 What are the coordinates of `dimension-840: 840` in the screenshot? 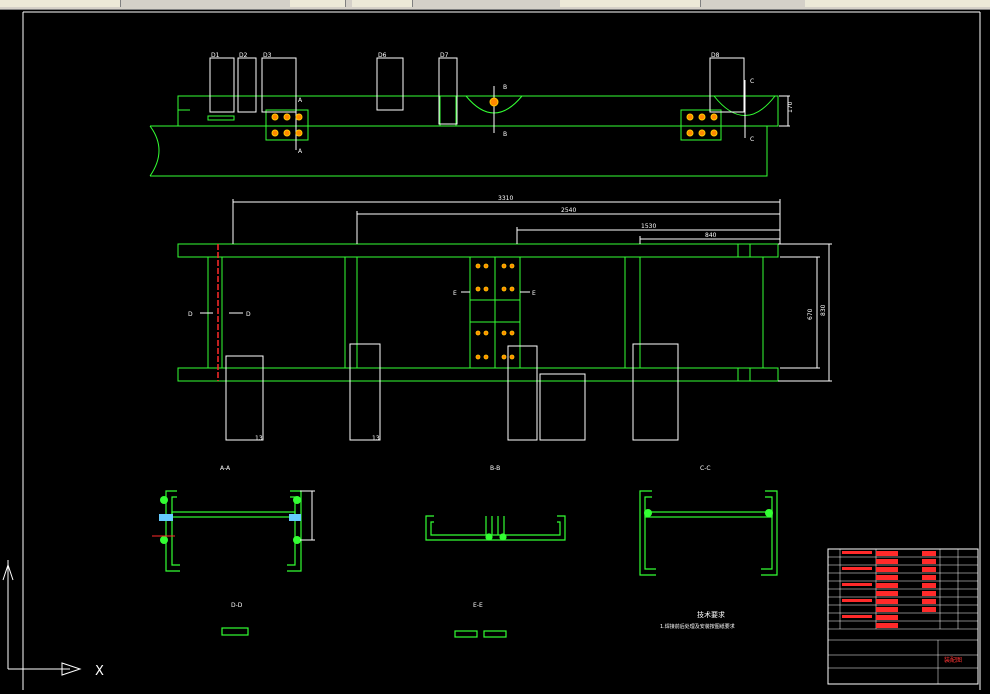 It's located at (711, 235).